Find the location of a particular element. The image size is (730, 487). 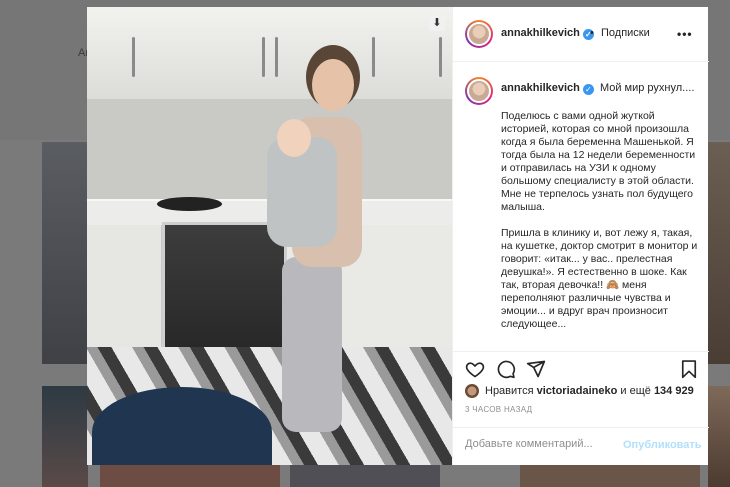

photo-upper-cabinets is located at coordinates (269, 53).